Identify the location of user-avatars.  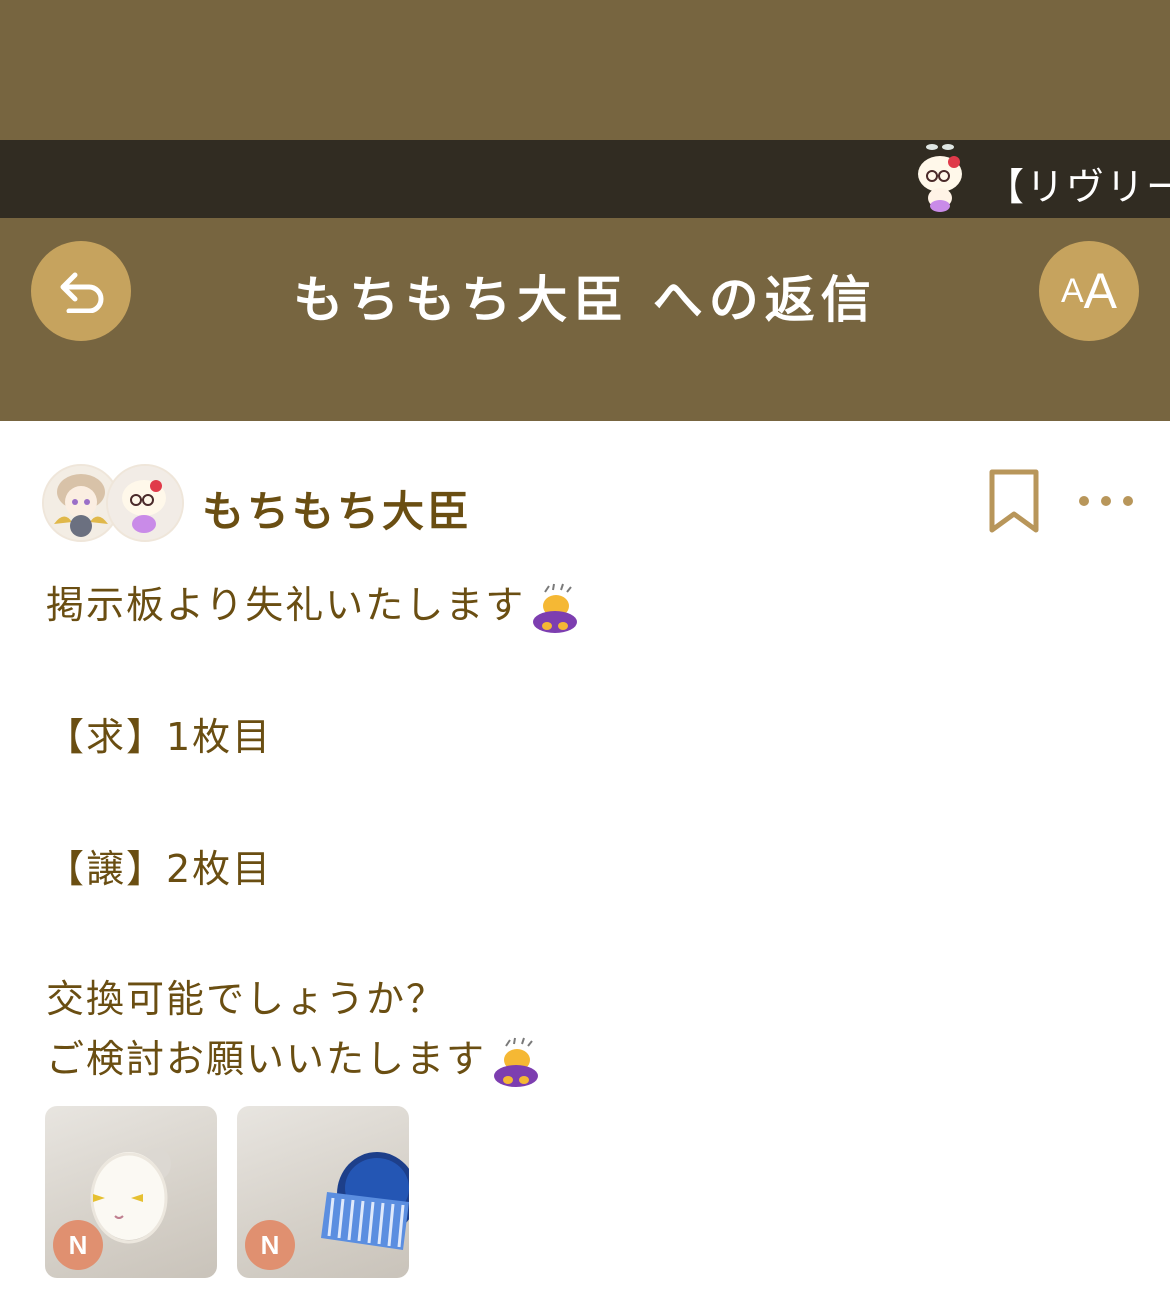
(113, 503).